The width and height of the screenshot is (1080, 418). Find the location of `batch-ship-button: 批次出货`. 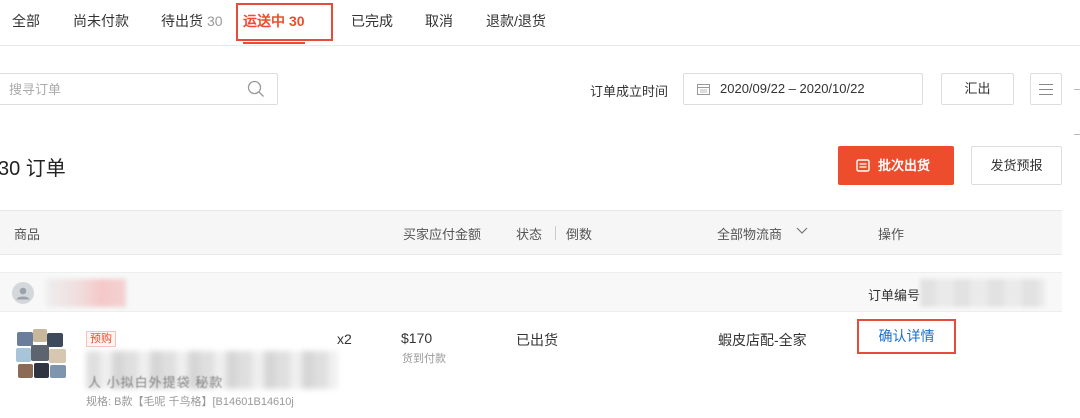

batch-ship-button: 批次出货 is located at coordinates (896, 165).